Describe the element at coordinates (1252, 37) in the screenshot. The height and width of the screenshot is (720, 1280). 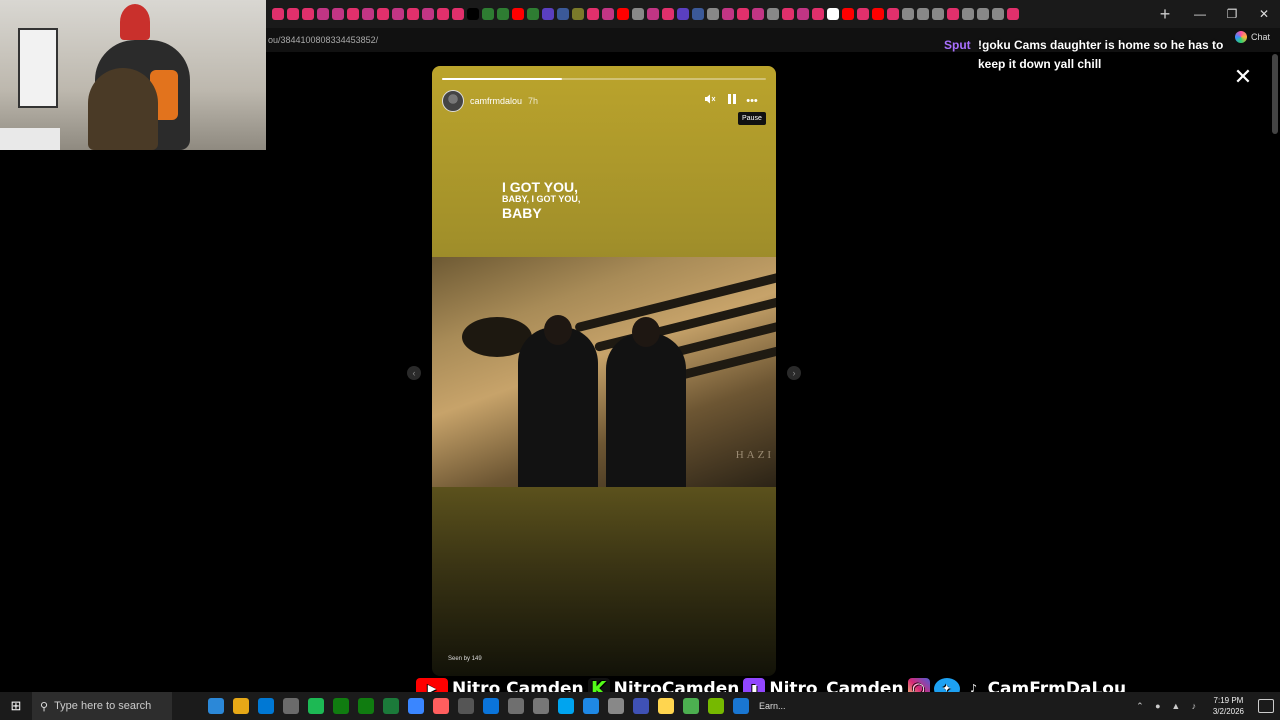
I see `chat-button: Chat` at that location.